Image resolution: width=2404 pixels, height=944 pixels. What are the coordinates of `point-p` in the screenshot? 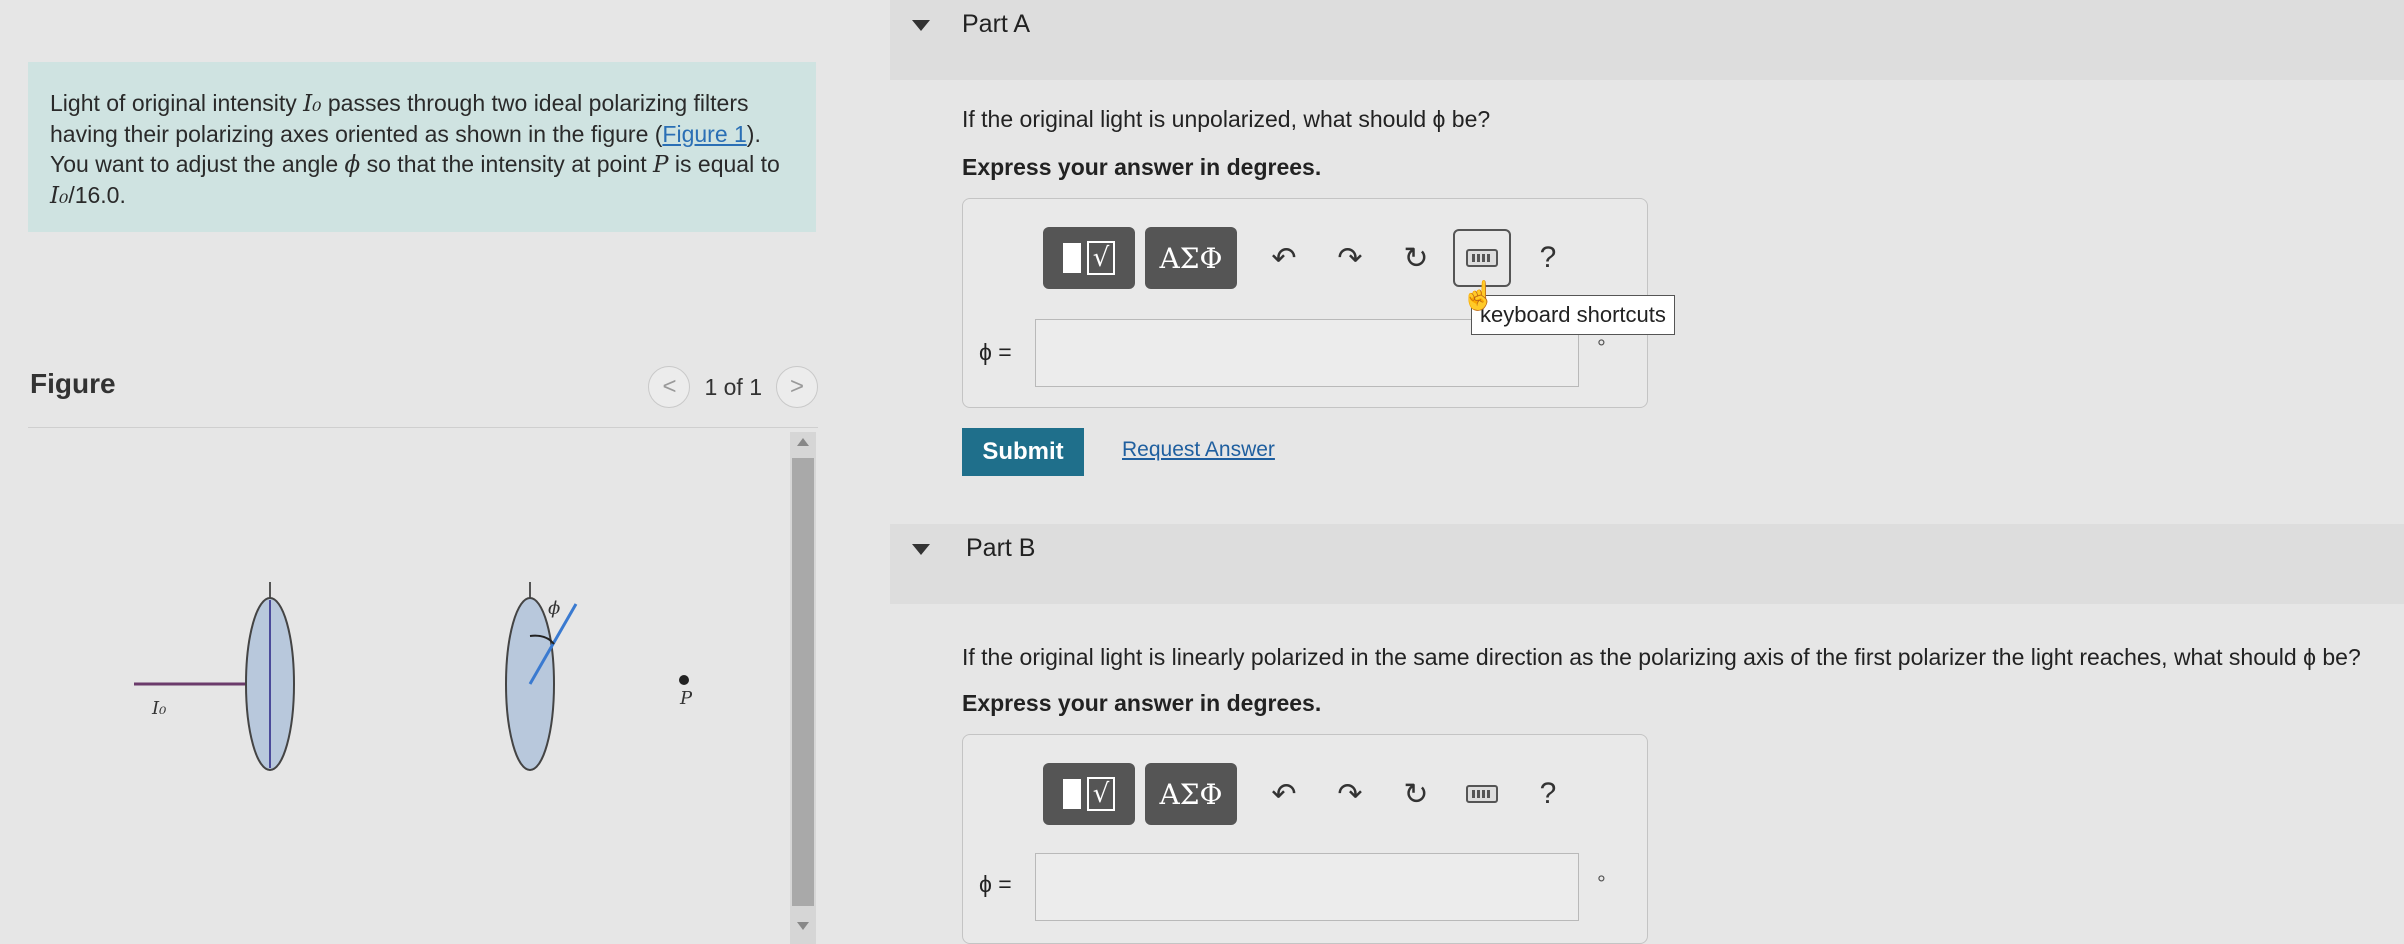 It's located at (684, 680).